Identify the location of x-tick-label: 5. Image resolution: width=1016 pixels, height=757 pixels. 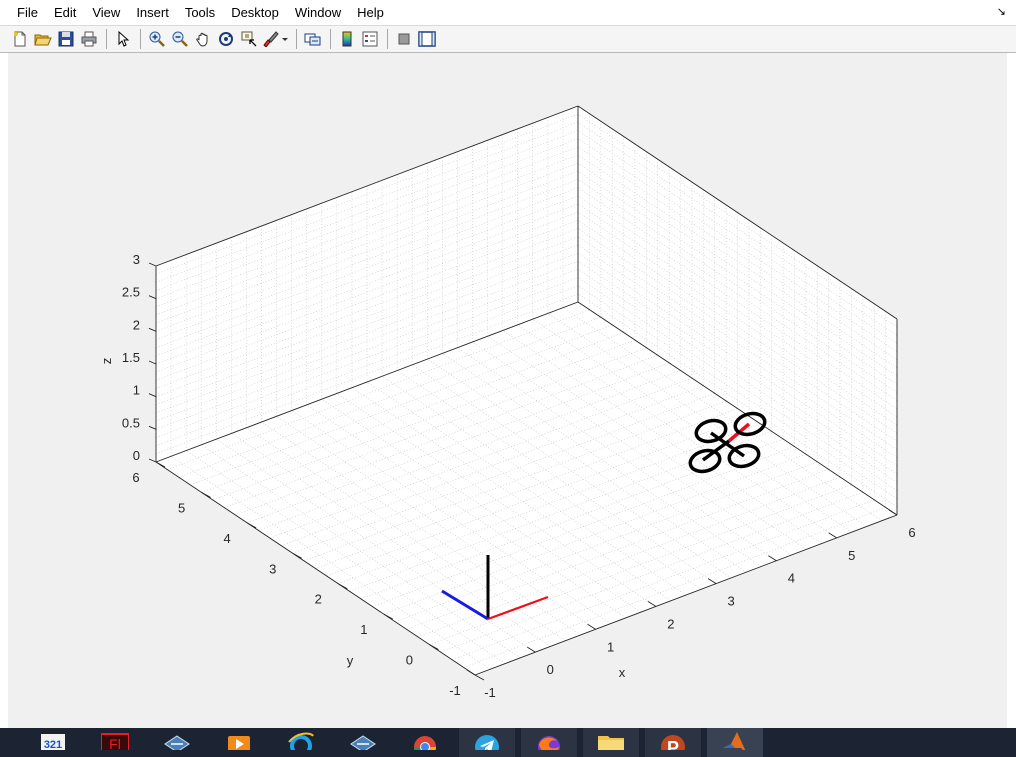
(851, 555).